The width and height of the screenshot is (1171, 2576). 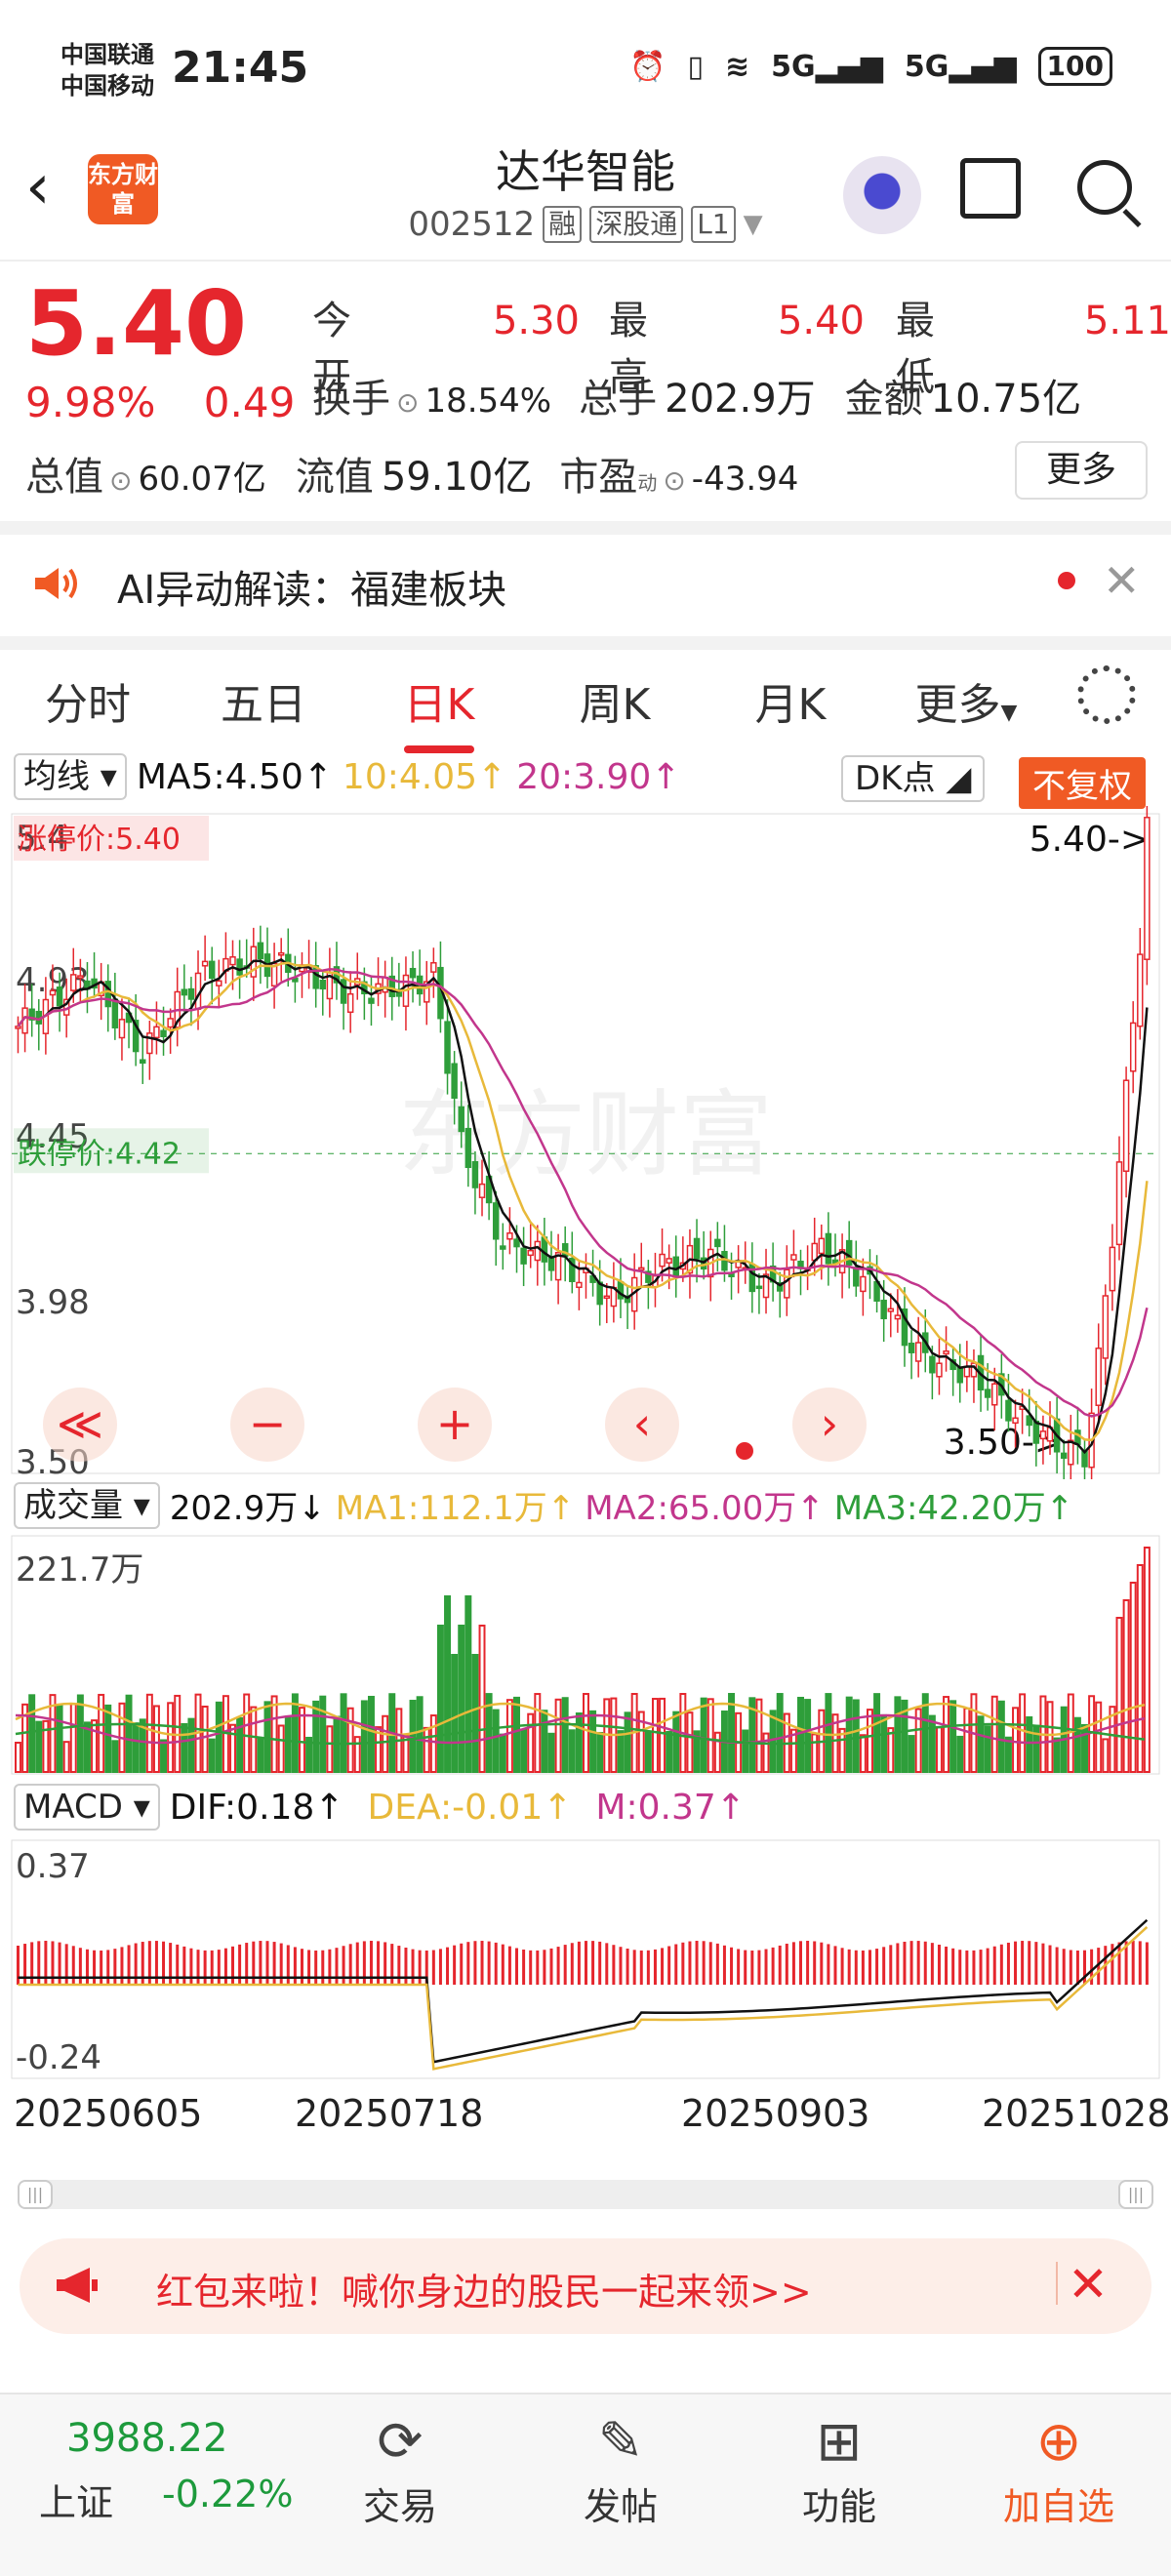 I want to click on turnover-label: 换手, so click(x=351, y=399).